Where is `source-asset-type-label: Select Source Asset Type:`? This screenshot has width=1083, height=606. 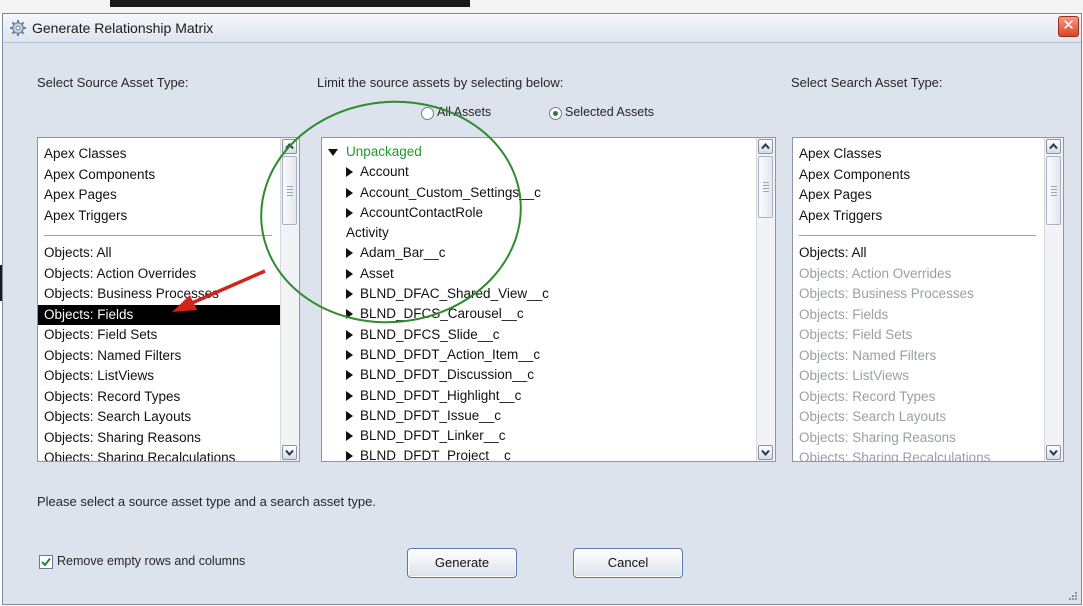 source-asset-type-label: Select Source Asset Type: is located at coordinates (113, 82).